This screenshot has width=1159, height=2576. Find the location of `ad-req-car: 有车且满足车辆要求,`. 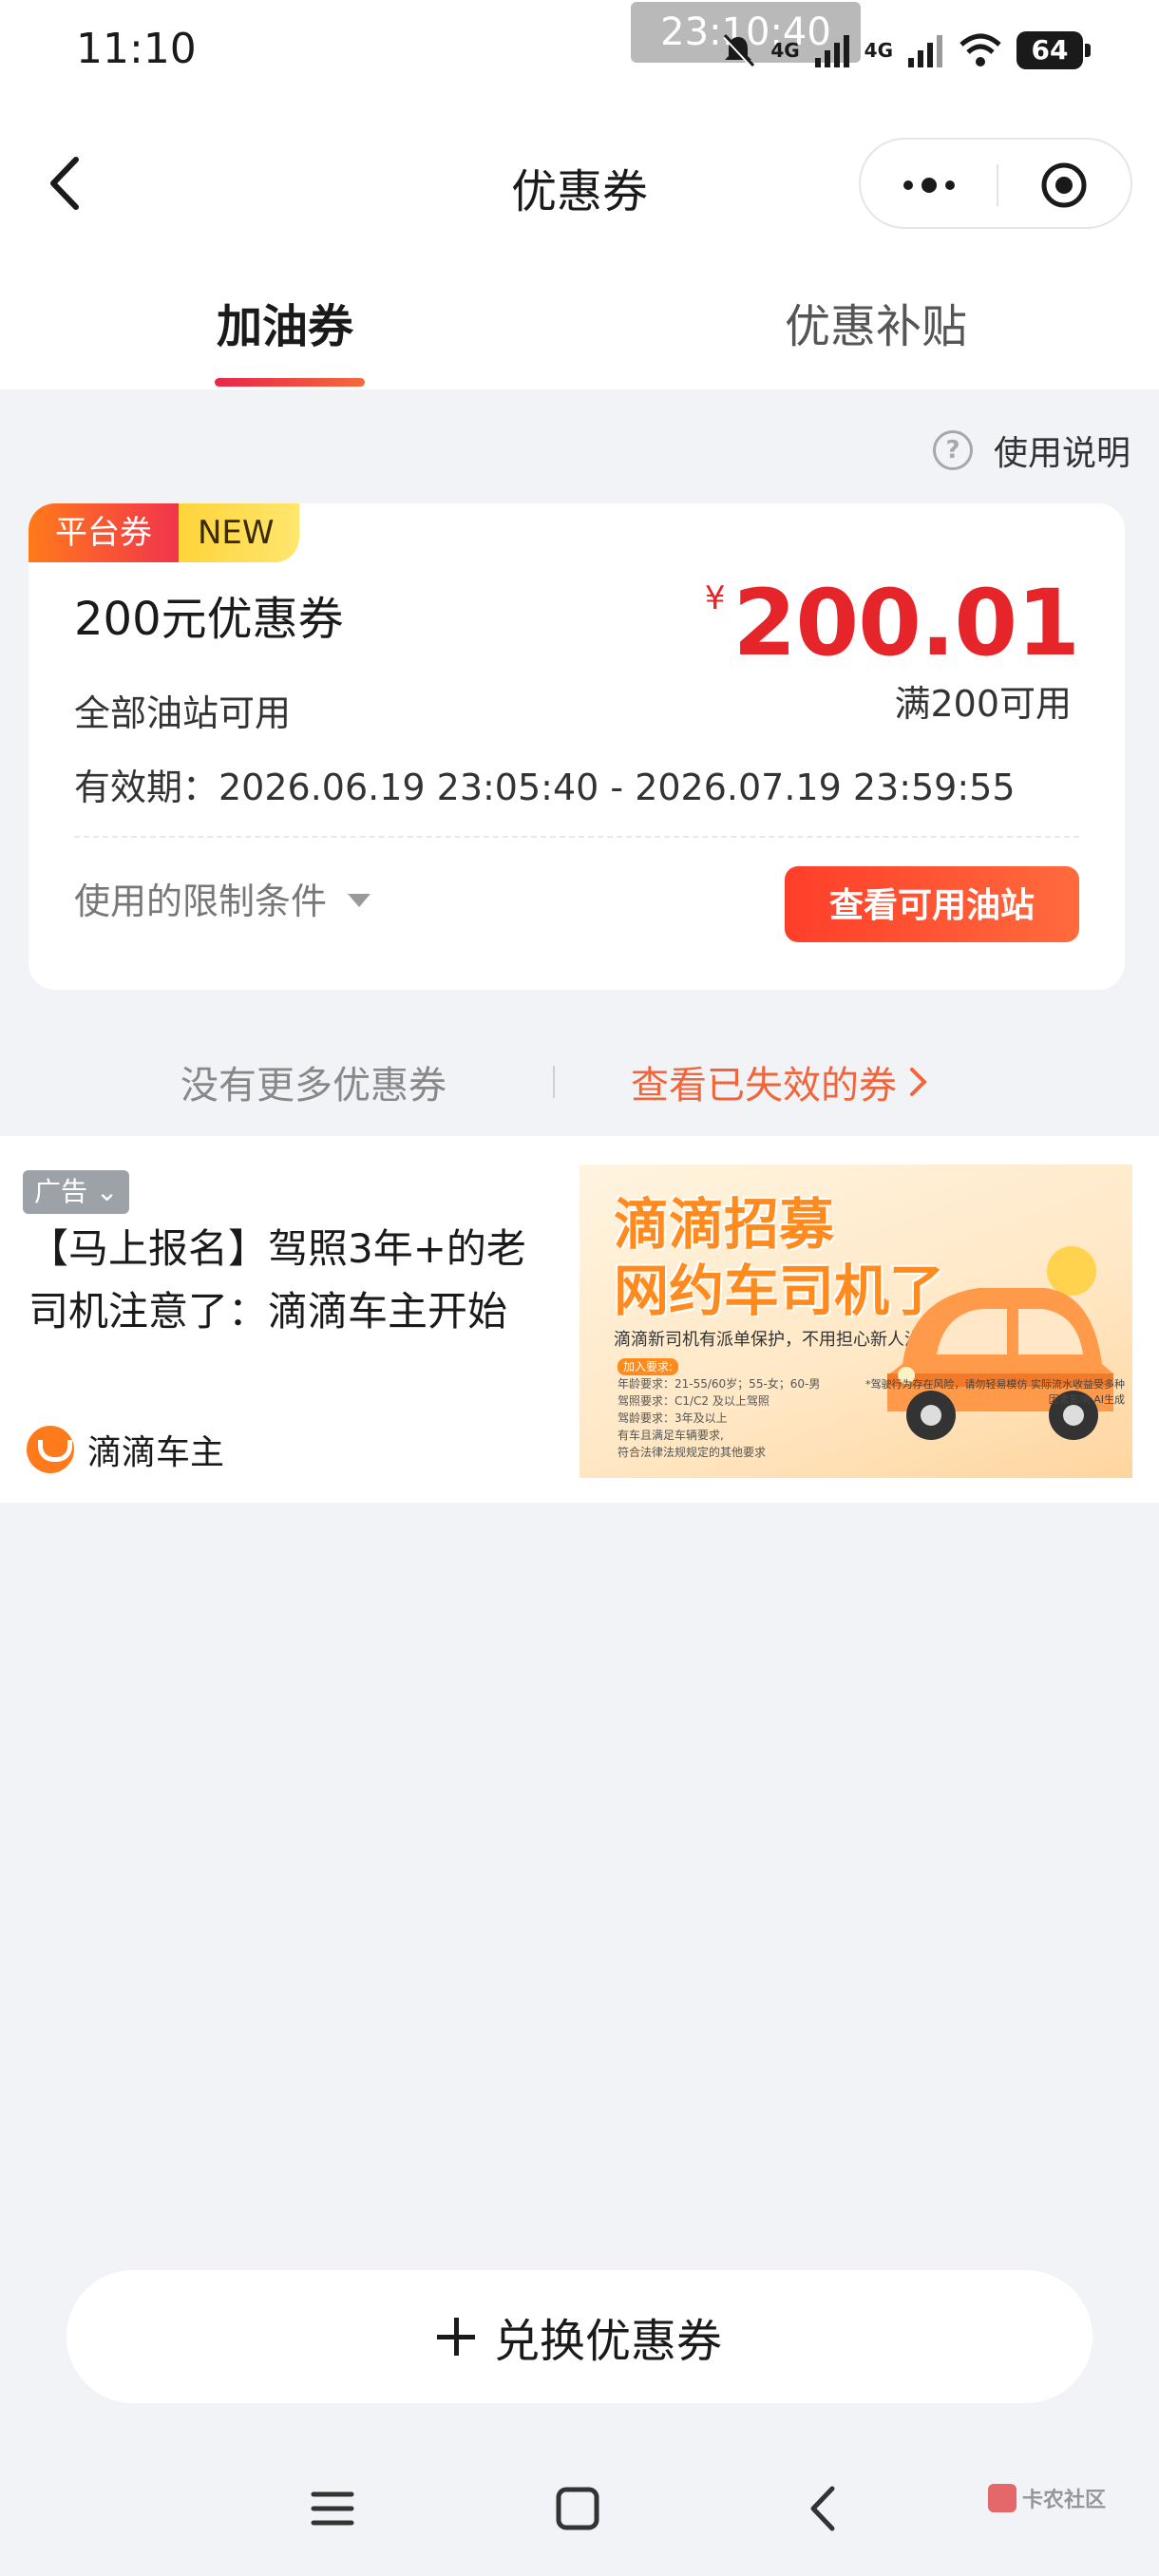

ad-req-car: 有车且满足车辆要求, is located at coordinates (671, 1435).